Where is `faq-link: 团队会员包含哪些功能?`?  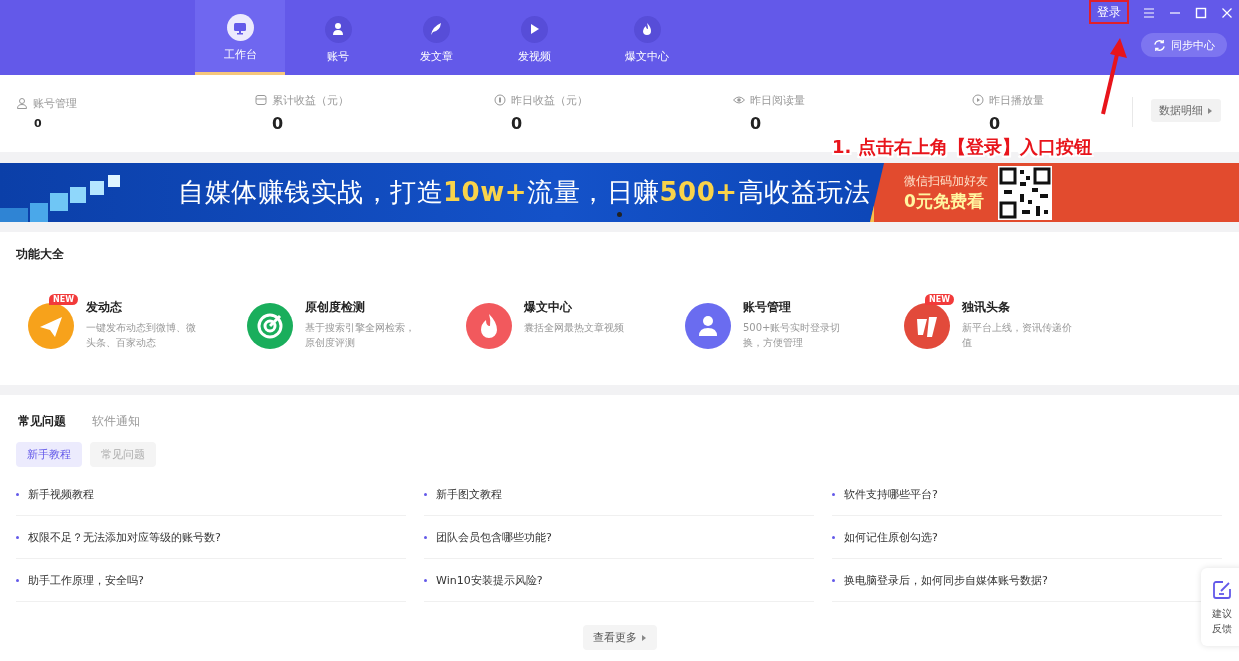 faq-link: 团队会员包含哪些功能? is located at coordinates (494, 537).